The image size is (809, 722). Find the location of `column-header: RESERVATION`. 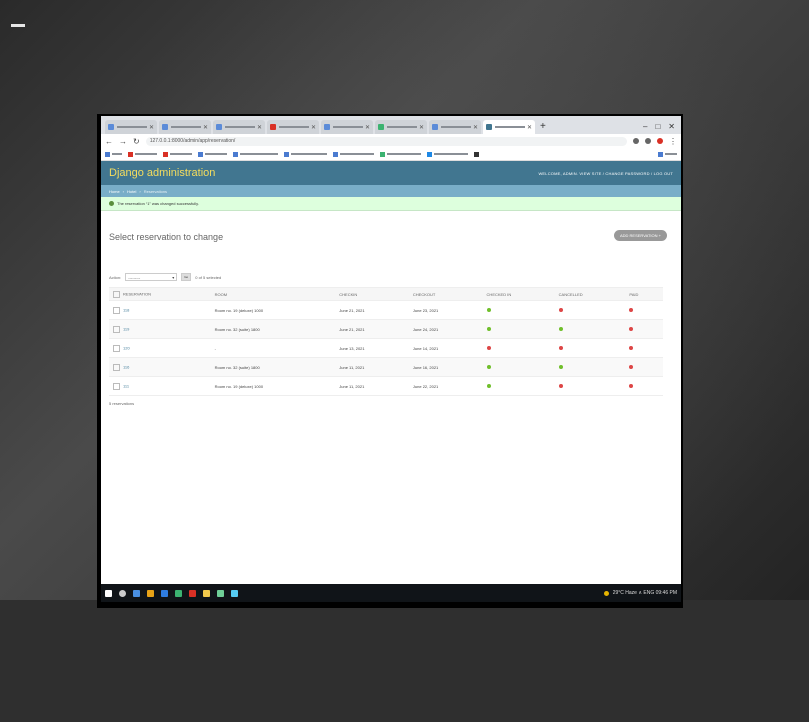

column-header: RESERVATION is located at coordinates (160, 294).